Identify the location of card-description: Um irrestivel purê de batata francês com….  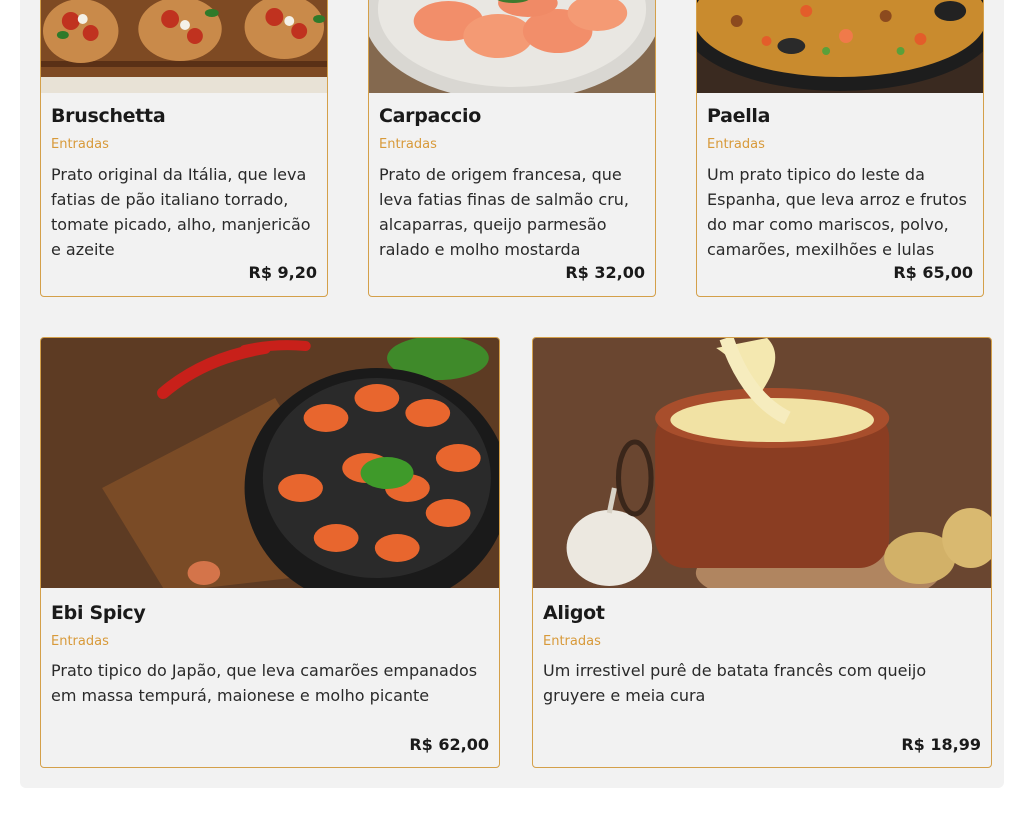
(735, 683).